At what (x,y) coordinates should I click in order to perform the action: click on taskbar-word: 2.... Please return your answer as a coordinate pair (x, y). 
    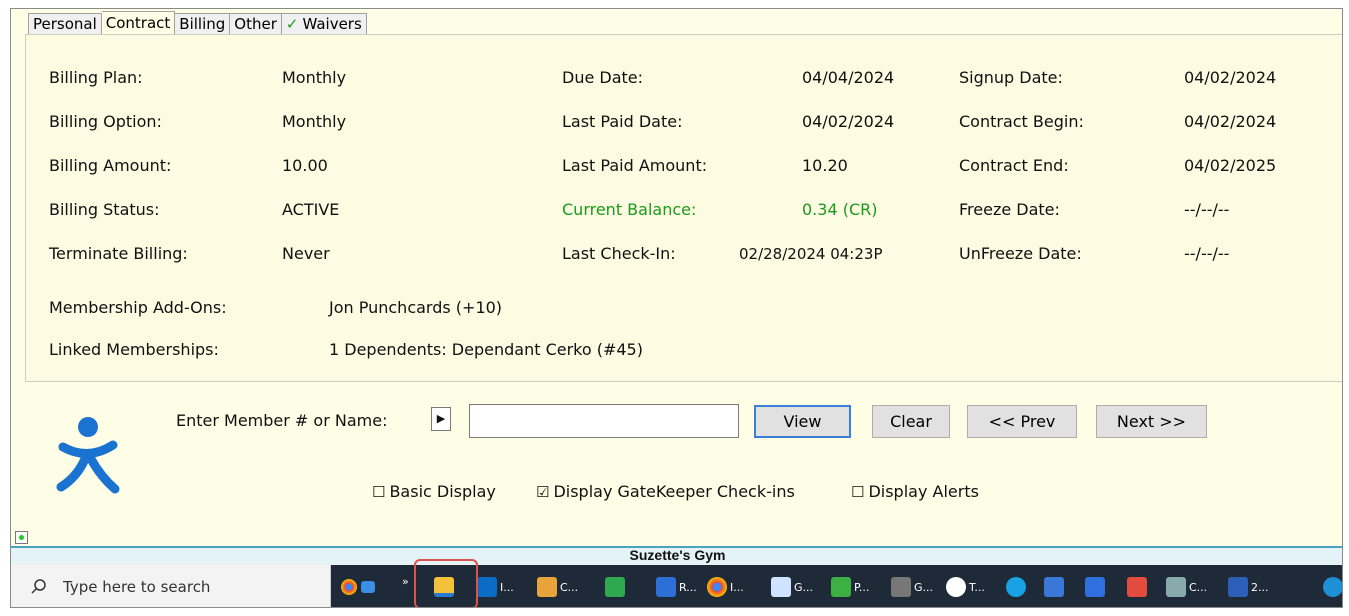
    Looking at the image, I should click on (1248, 587).